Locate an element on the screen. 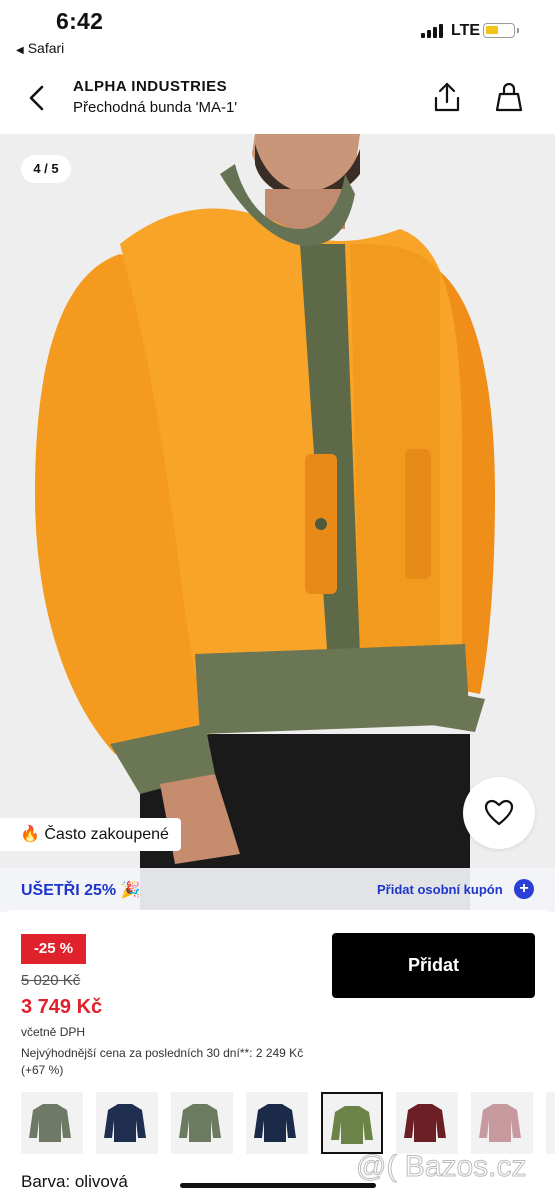 This screenshot has width=555, height=1200. clock: 6:42 is located at coordinates (80, 21).